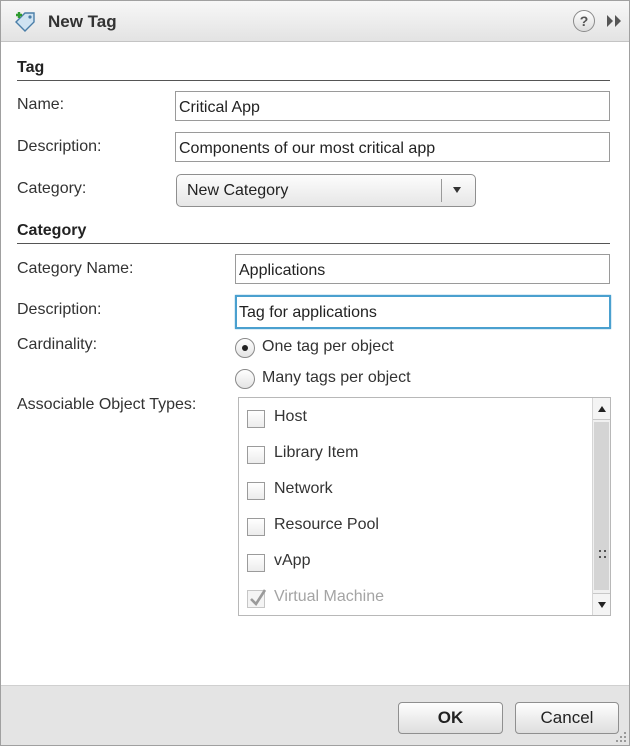 Image resolution: width=630 pixels, height=746 pixels. I want to click on cardinality-option-label: Many tags per object, so click(336, 377).